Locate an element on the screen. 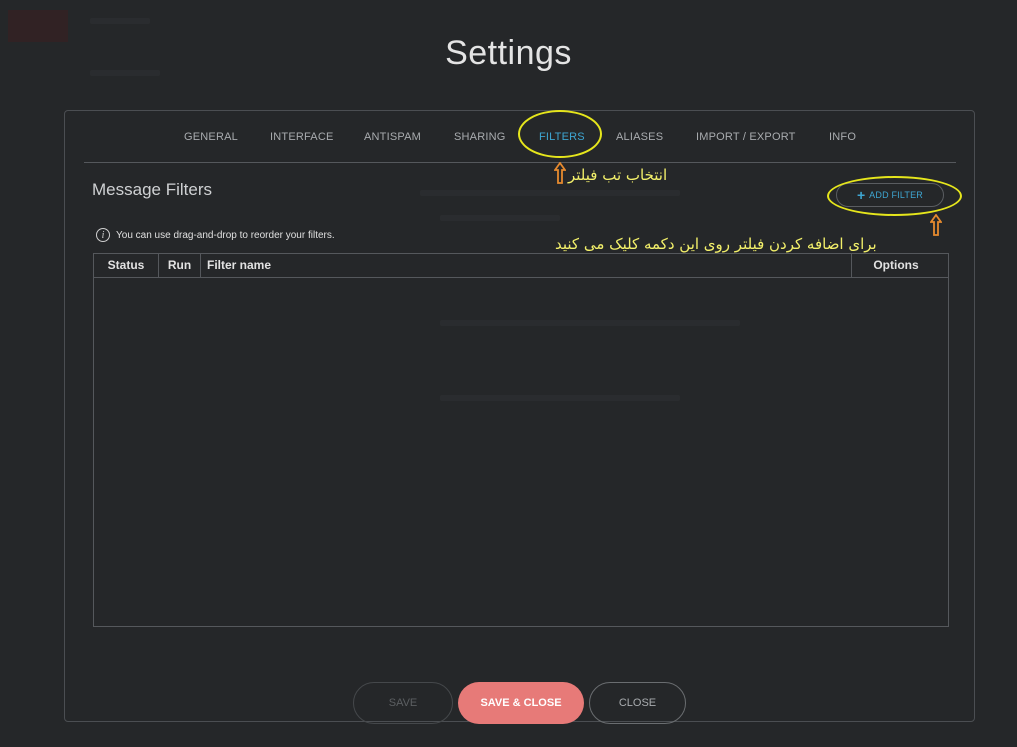 This screenshot has height=747, width=1017. tab-general: GENERAL is located at coordinates (211, 137).